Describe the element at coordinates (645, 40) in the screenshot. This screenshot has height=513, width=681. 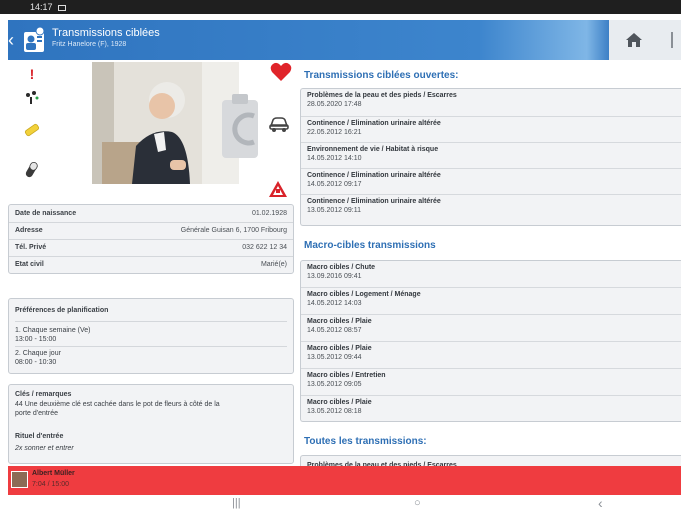
I see `header-actions` at that location.